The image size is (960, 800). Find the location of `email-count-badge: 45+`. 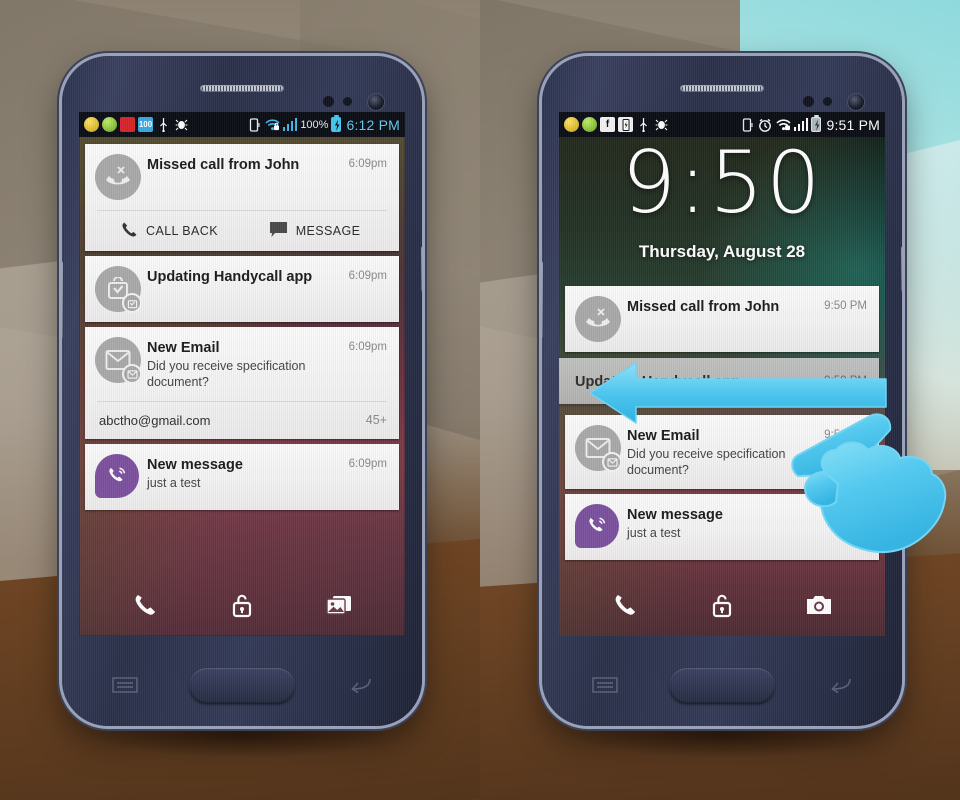

email-count-badge: 45+ is located at coordinates (376, 420).